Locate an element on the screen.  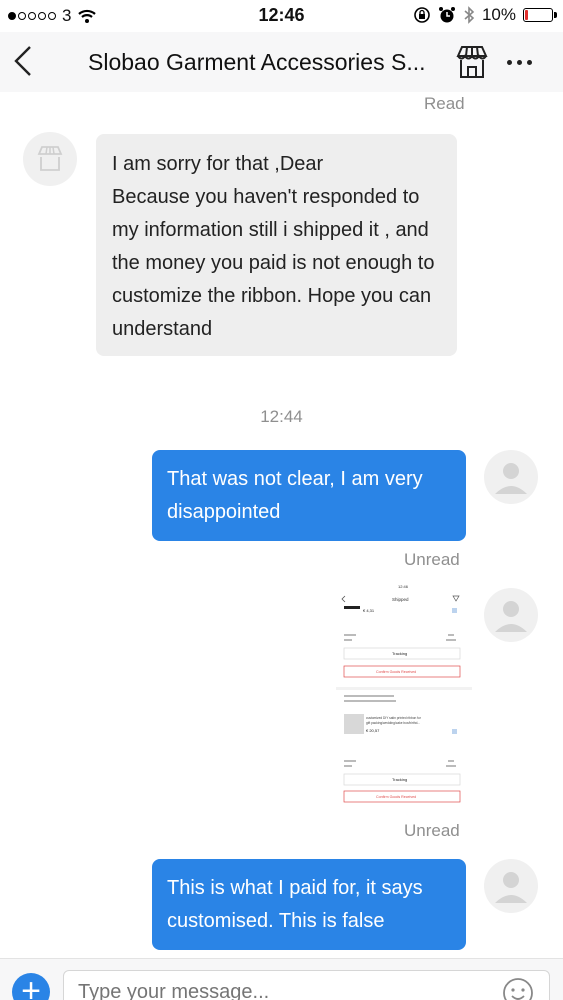
message-composer: + is located at coordinates (281, 979).